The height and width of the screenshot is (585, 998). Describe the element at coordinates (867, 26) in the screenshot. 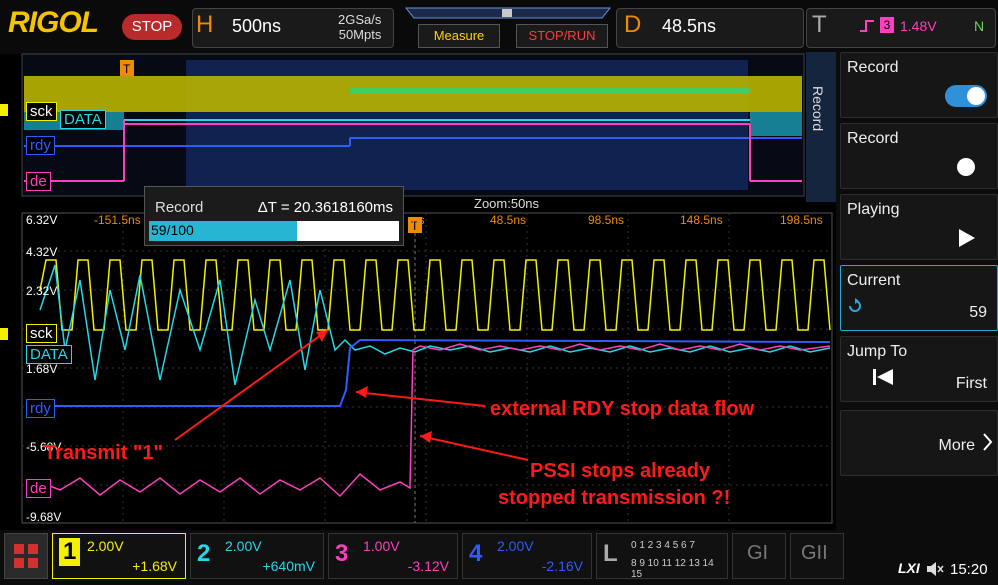

I see `trigger-edge-icon` at that location.